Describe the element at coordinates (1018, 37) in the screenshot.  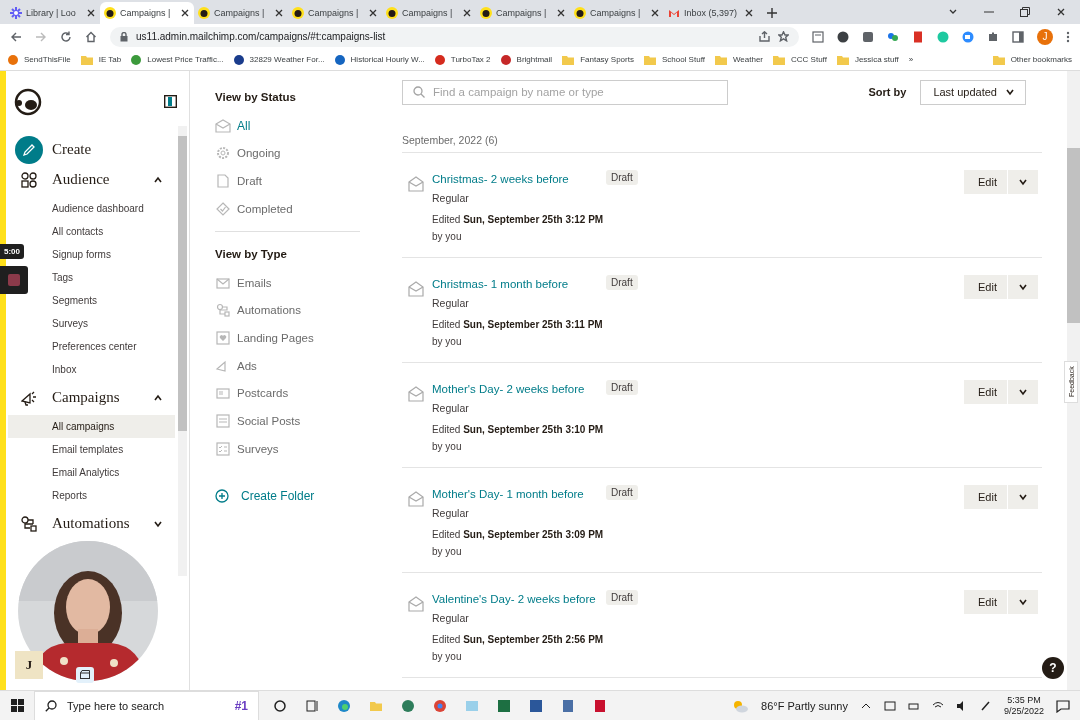
I see `sidebar-icon` at that location.